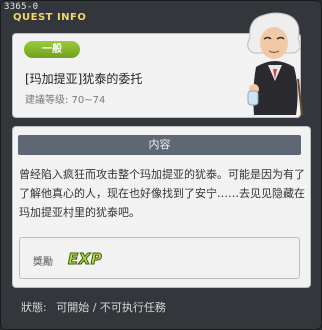 This screenshot has width=322, height=330. Describe the element at coordinates (65, 100) in the screenshot. I see `level-requirement: 建議等级: 70~74` at that location.